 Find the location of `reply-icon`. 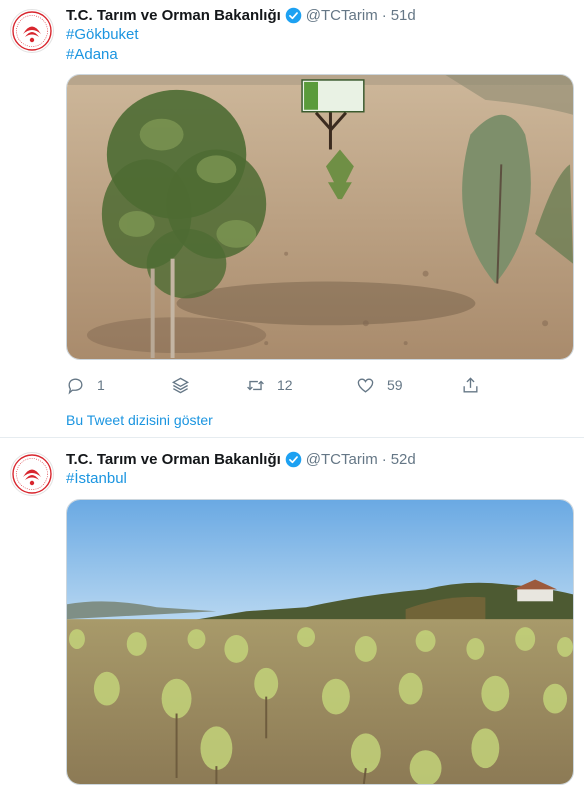

reply-icon is located at coordinates (75, 385).